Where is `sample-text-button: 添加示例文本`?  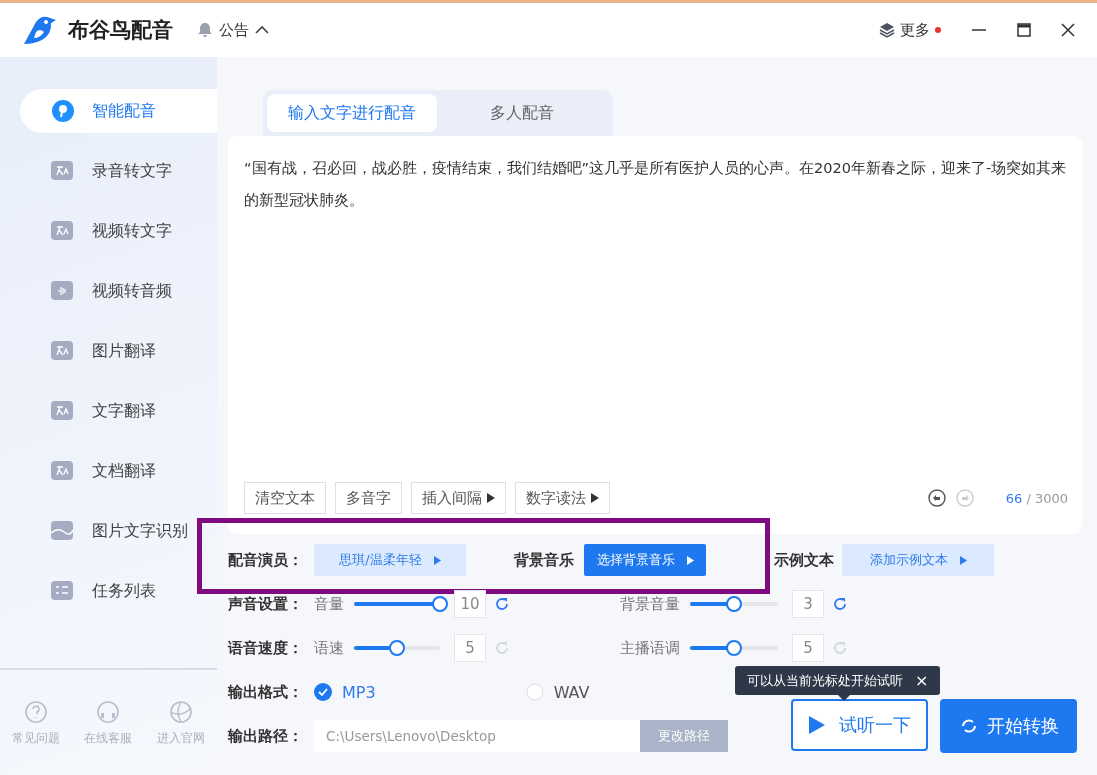 sample-text-button: 添加示例文本 is located at coordinates (918, 560).